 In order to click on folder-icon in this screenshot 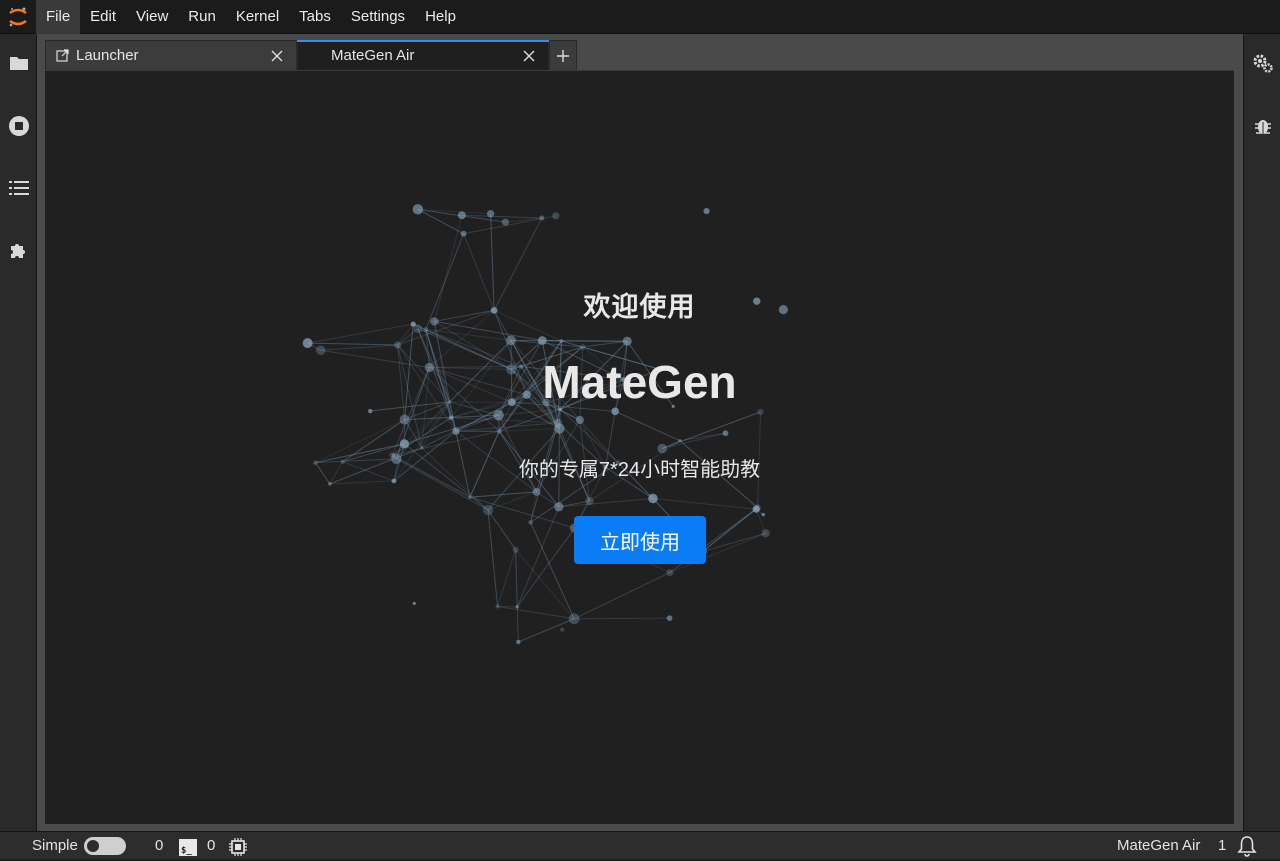, I will do `click(19, 63)`.